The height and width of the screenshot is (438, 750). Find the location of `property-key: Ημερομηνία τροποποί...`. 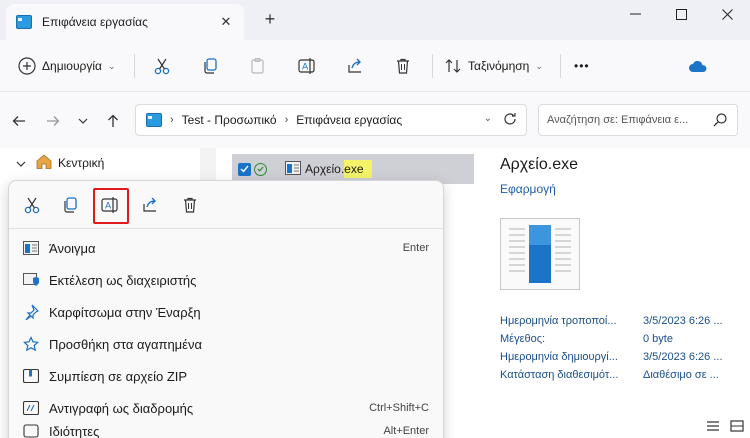

property-key: Ημερομηνία τροποποί... is located at coordinates (558, 321).